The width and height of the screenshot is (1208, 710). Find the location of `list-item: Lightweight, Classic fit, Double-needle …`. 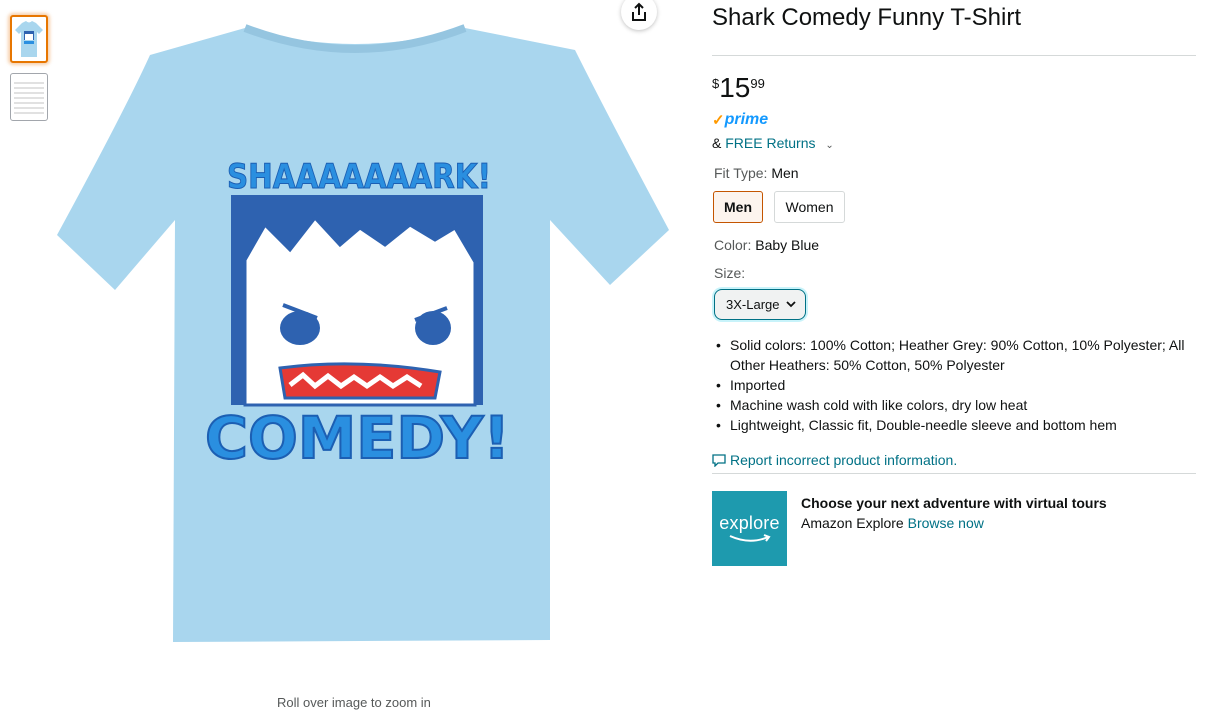

list-item: Lightweight, Classic fit, Double-needle … is located at coordinates (956, 425).